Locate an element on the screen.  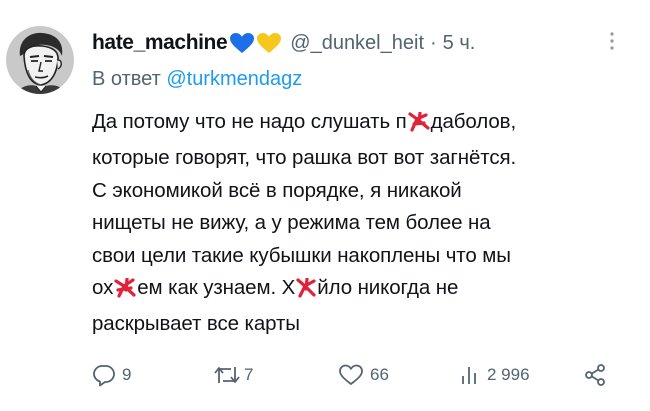
text-line: раскрывает все карты is located at coordinates (196, 324).